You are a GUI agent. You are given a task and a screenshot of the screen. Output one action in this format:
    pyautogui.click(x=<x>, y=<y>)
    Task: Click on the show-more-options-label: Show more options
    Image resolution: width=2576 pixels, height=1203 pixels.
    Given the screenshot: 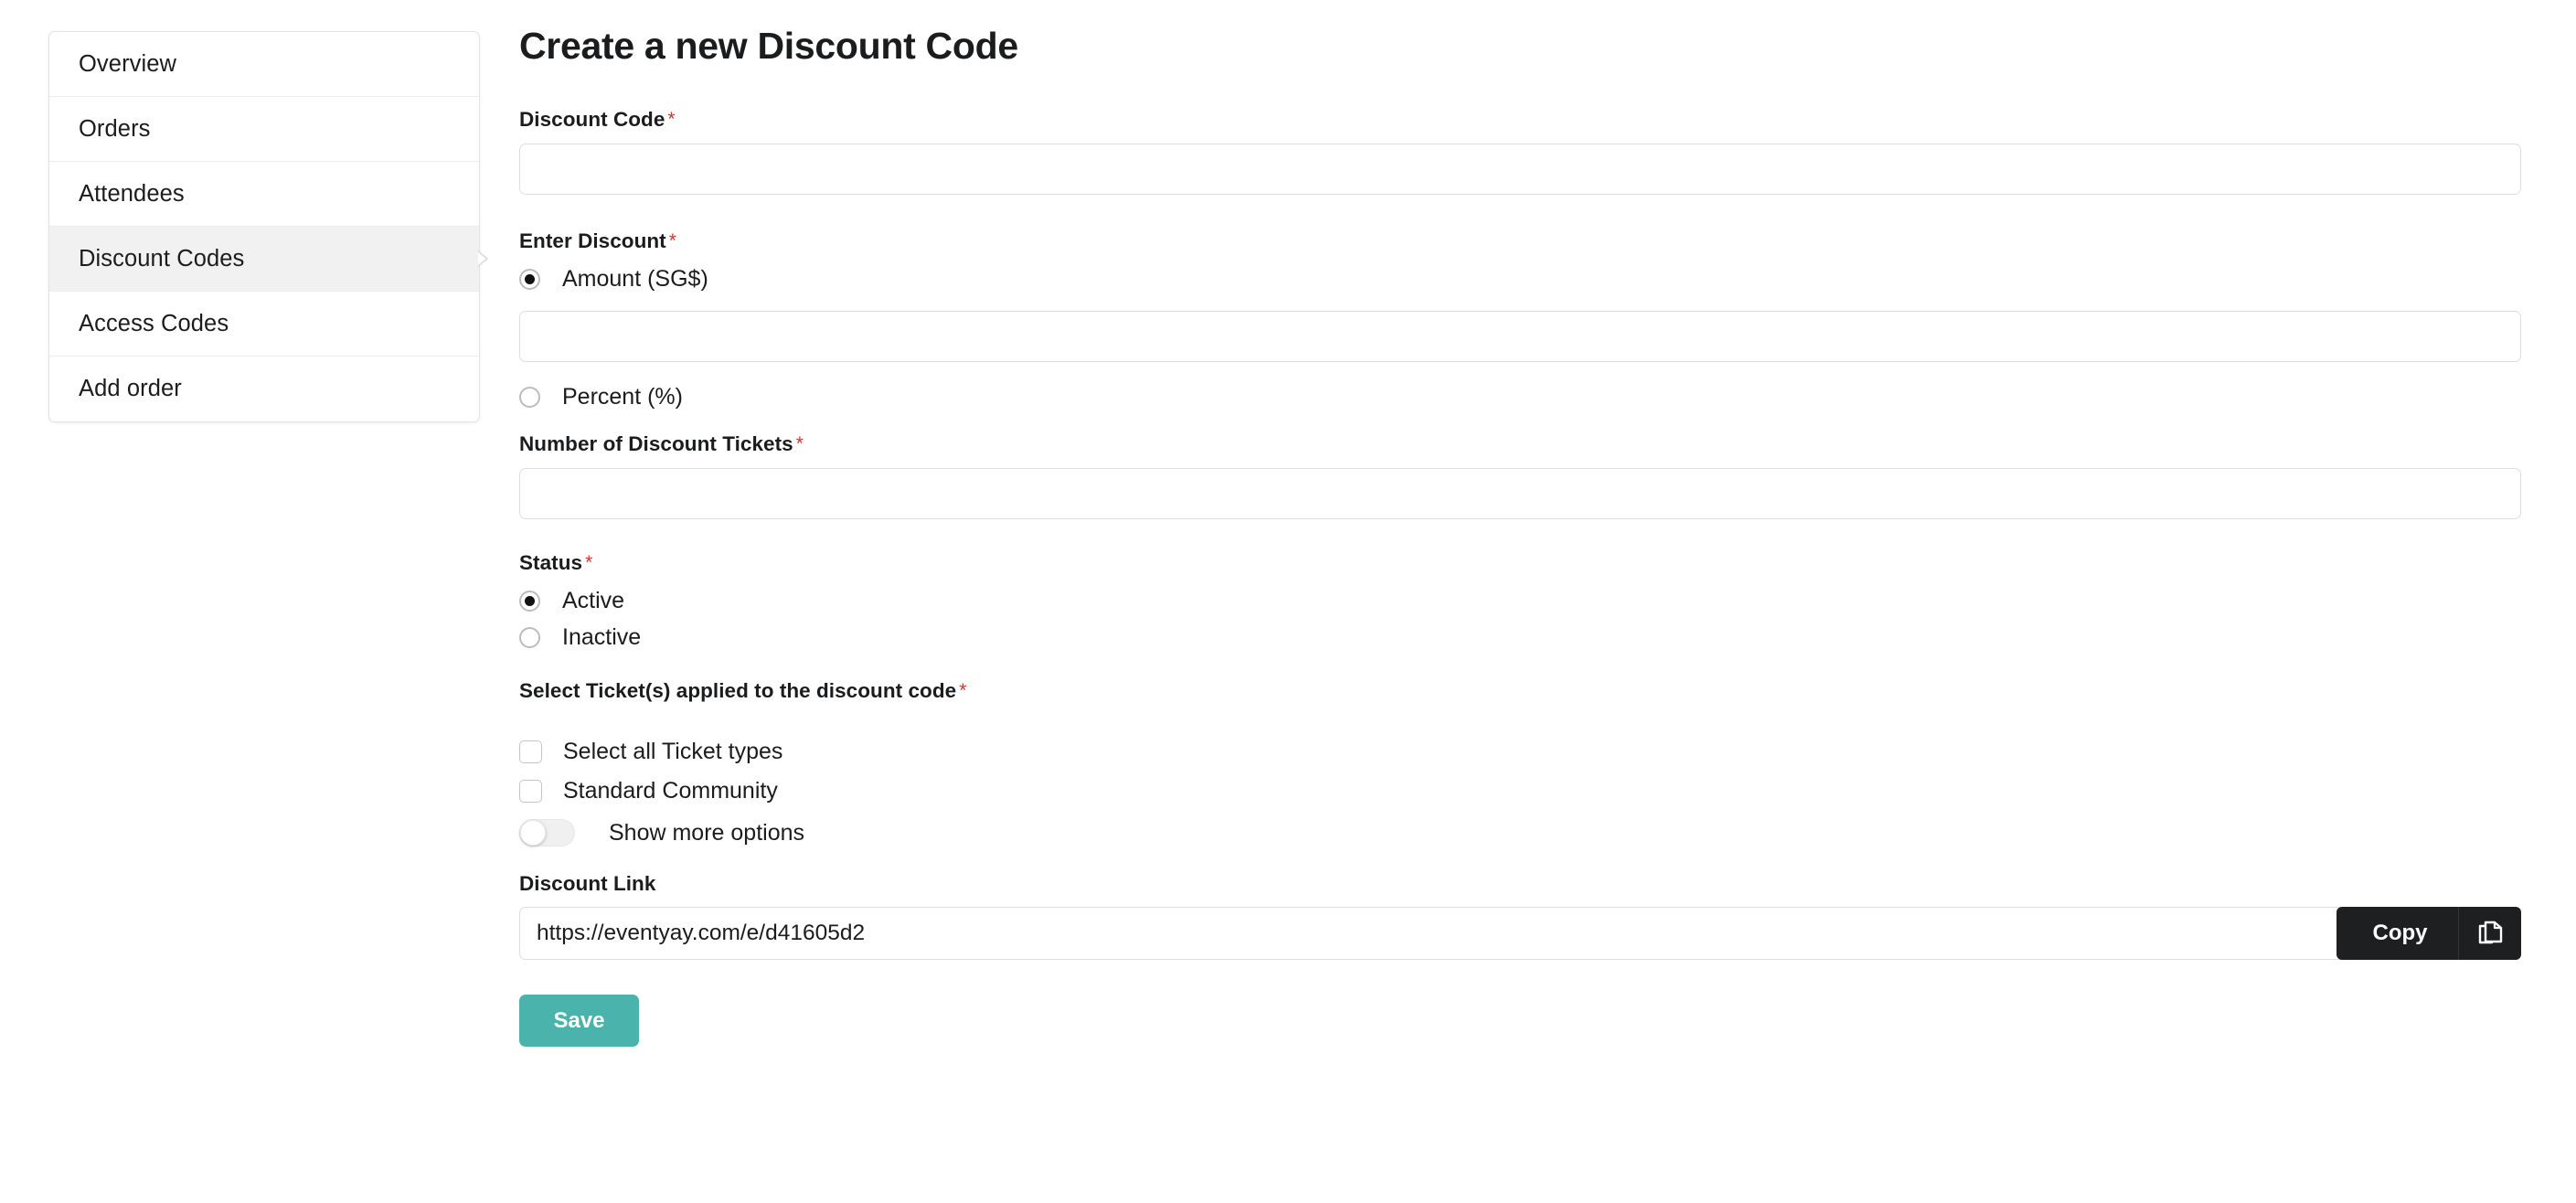 What is the action you would take?
    pyautogui.click(x=707, y=832)
    